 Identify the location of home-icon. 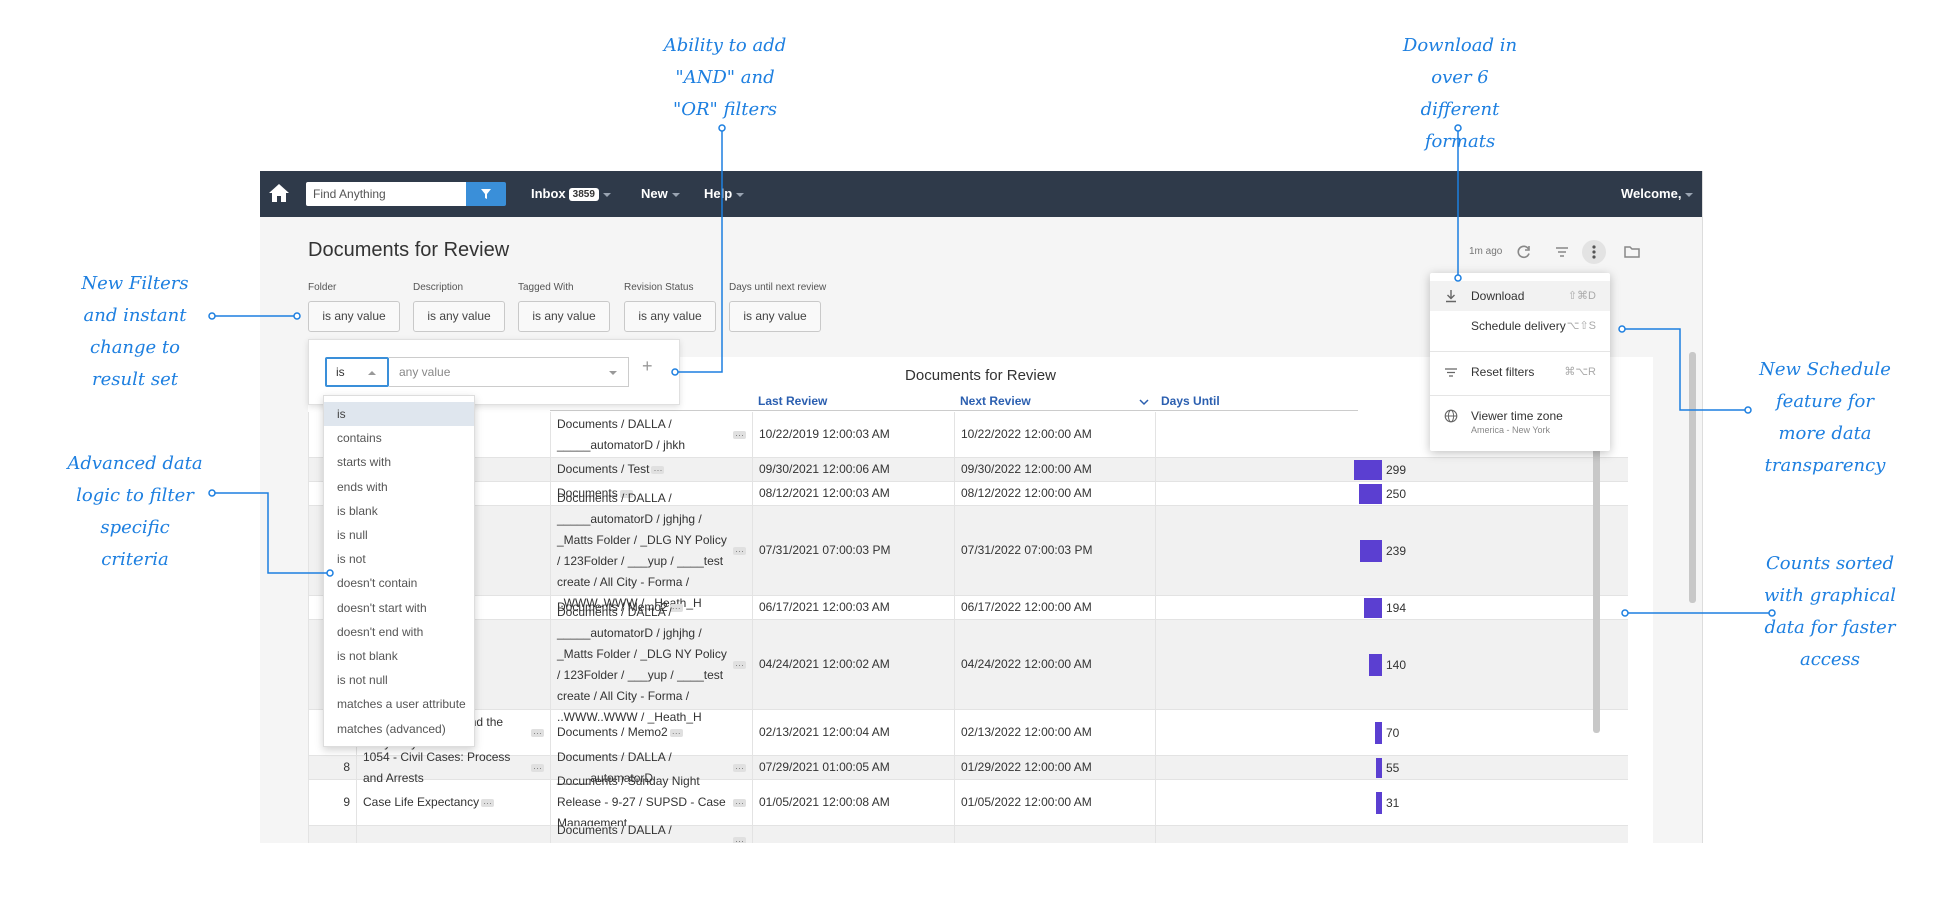
(279, 193).